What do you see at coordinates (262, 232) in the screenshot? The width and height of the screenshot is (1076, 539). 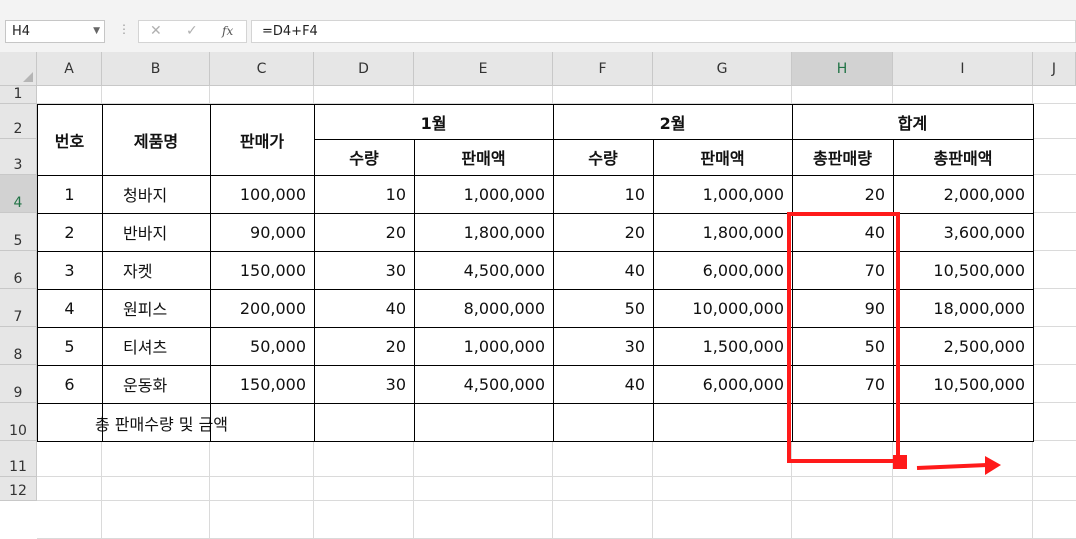 I see `table-cell-price: 90,000` at bounding box center [262, 232].